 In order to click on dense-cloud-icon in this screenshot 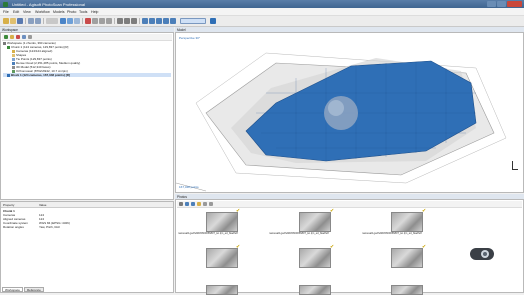, I will do `click(152, 21)`.